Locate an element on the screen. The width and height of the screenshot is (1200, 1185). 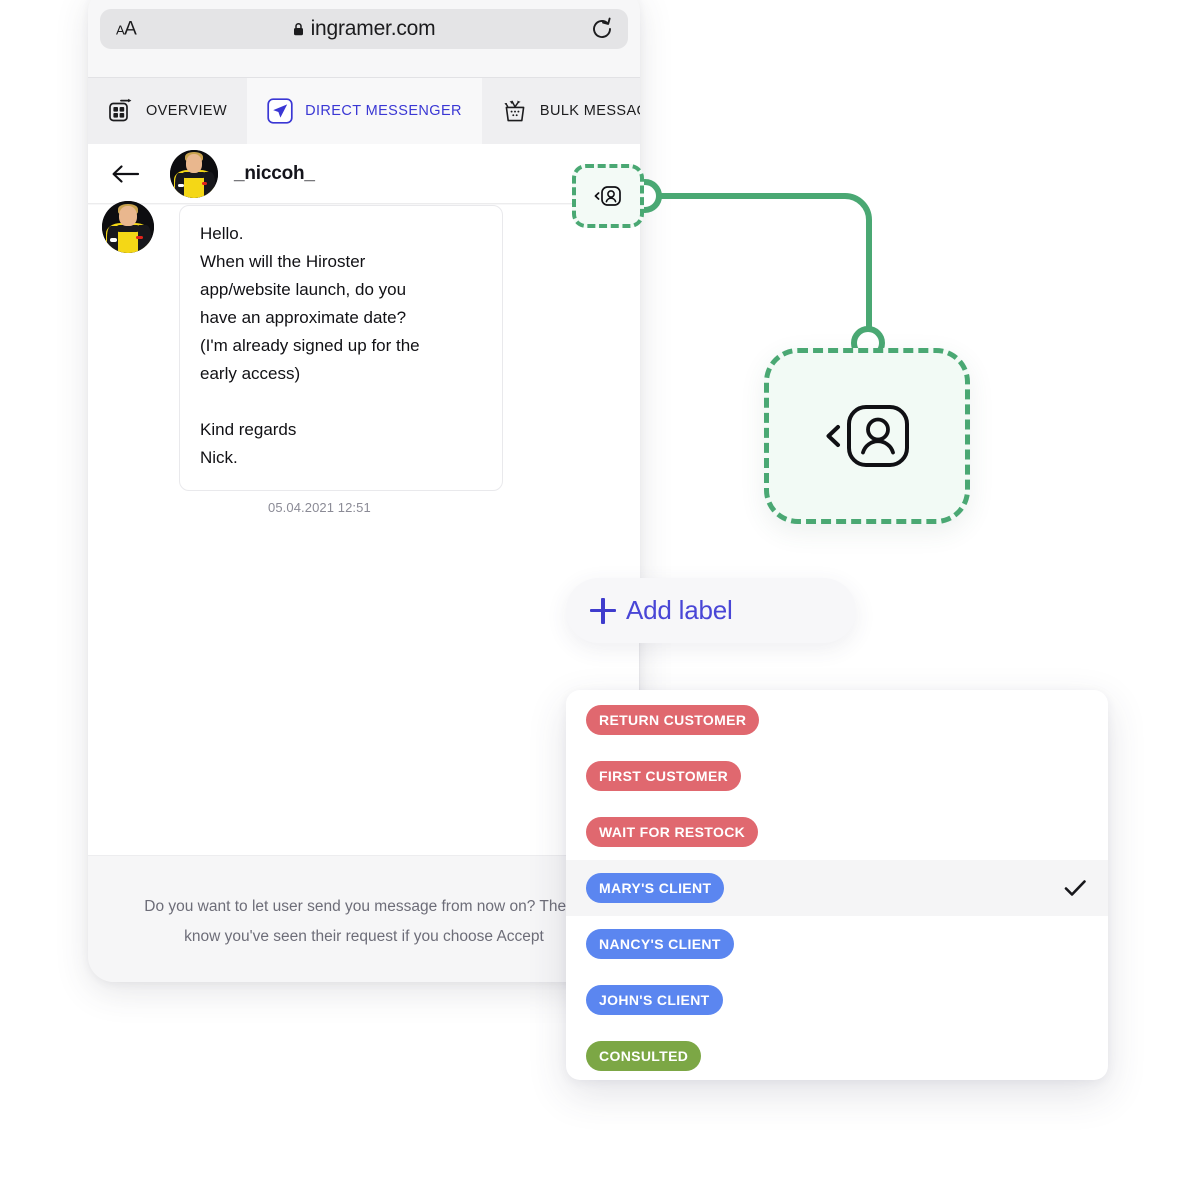
message-line-7: Kind regards is located at coordinates (248, 429).